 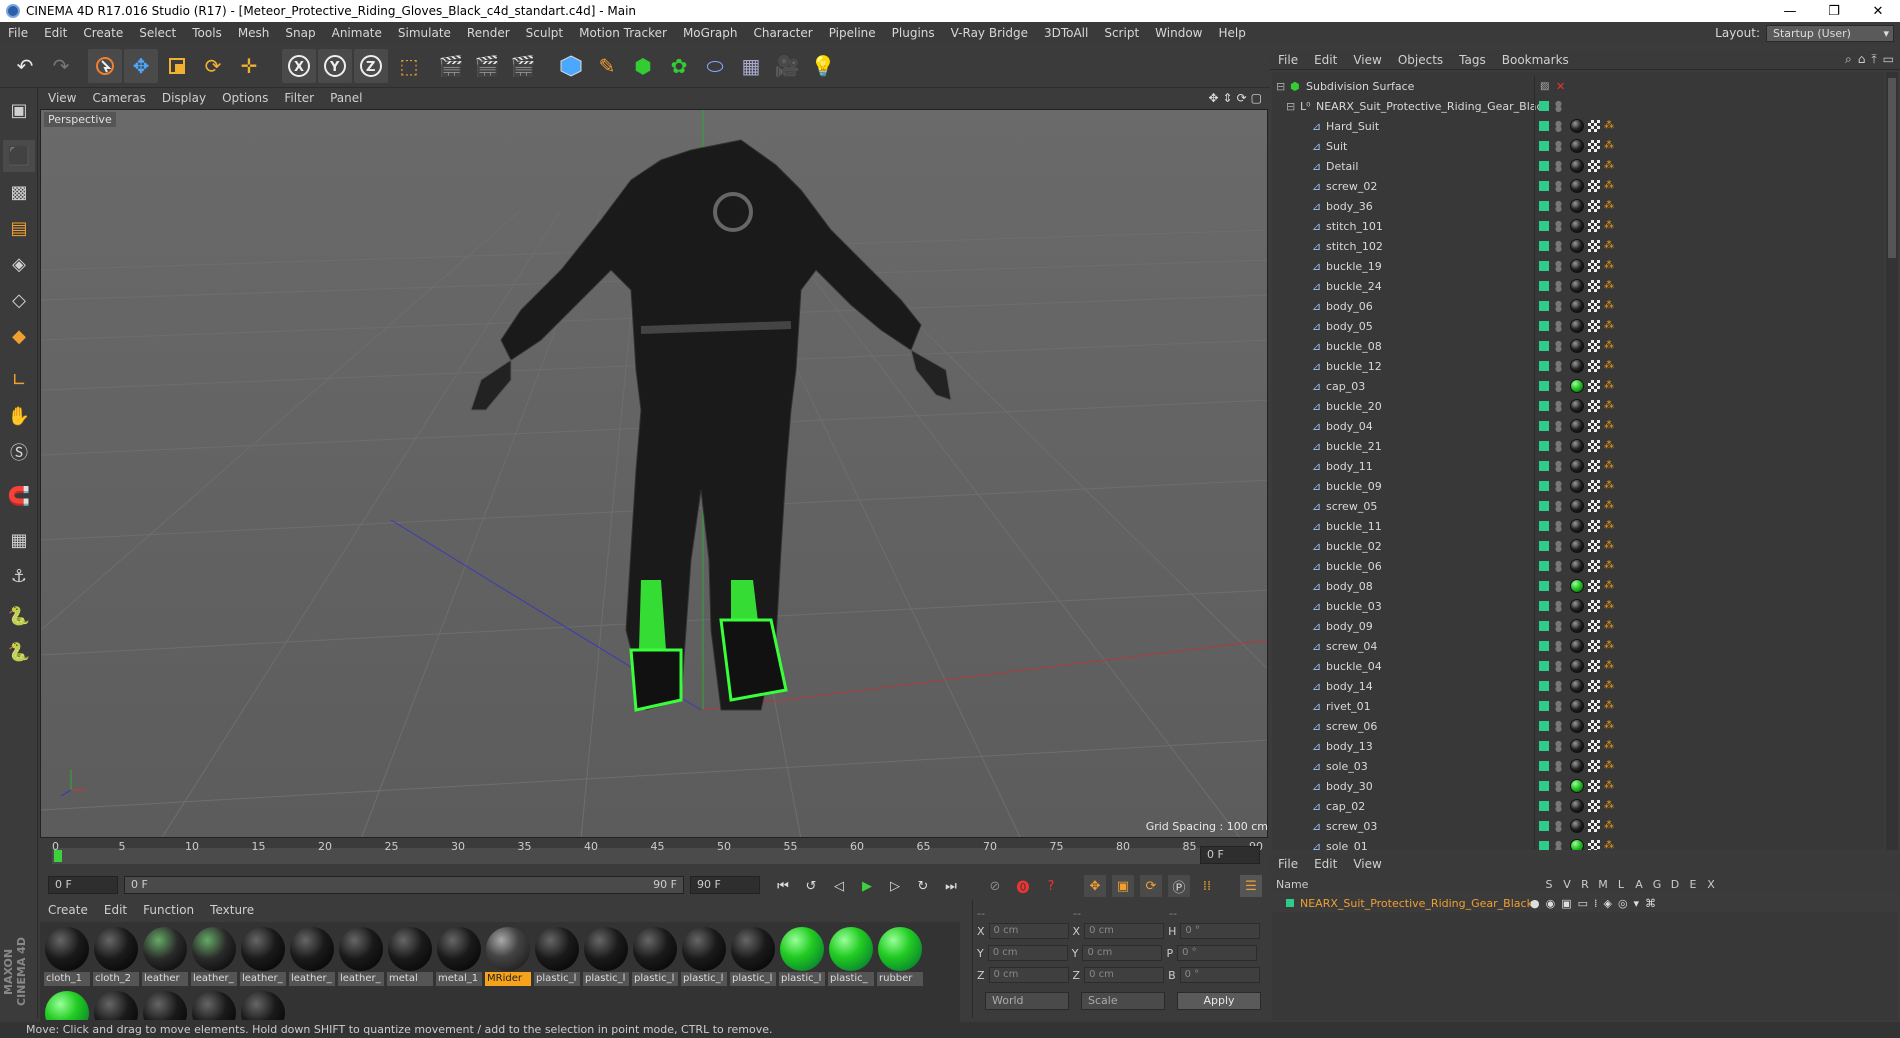 What do you see at coordinates (1354, 526) in the screenshot?
I see `object-name: buckle_11` at bounding box center [1354, 526].